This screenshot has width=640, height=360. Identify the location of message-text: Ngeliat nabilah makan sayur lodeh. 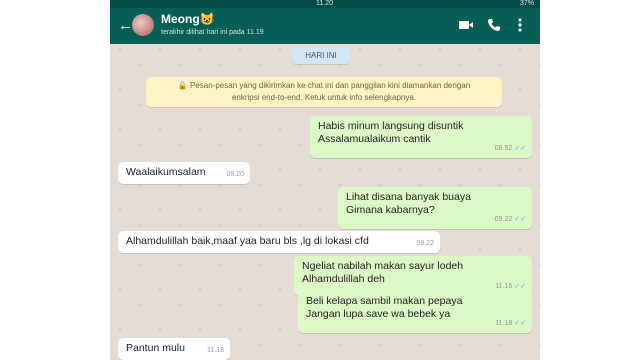
(383, 266).